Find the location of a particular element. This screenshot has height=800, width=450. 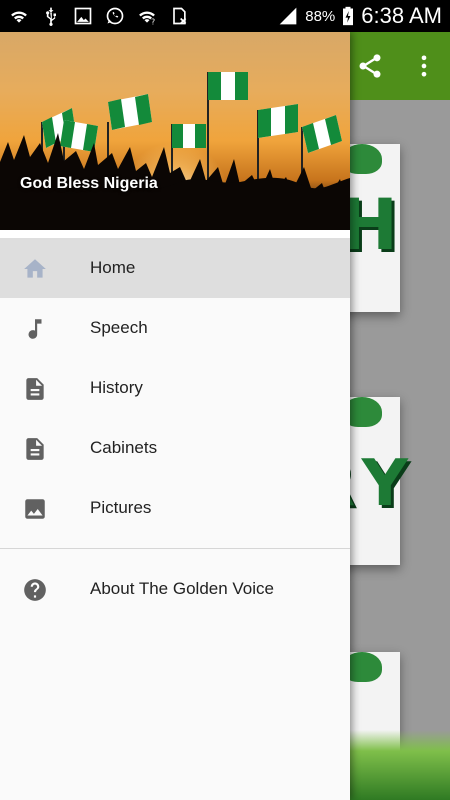

status-bar: ? 88% 6:38 AM is located at coordinates (225, 16).